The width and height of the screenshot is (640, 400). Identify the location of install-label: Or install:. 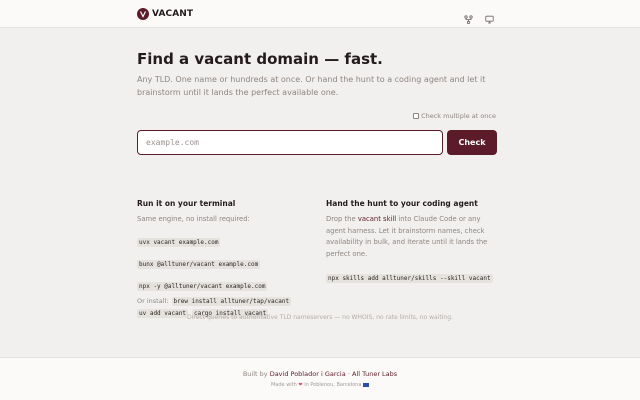
(153, 301).